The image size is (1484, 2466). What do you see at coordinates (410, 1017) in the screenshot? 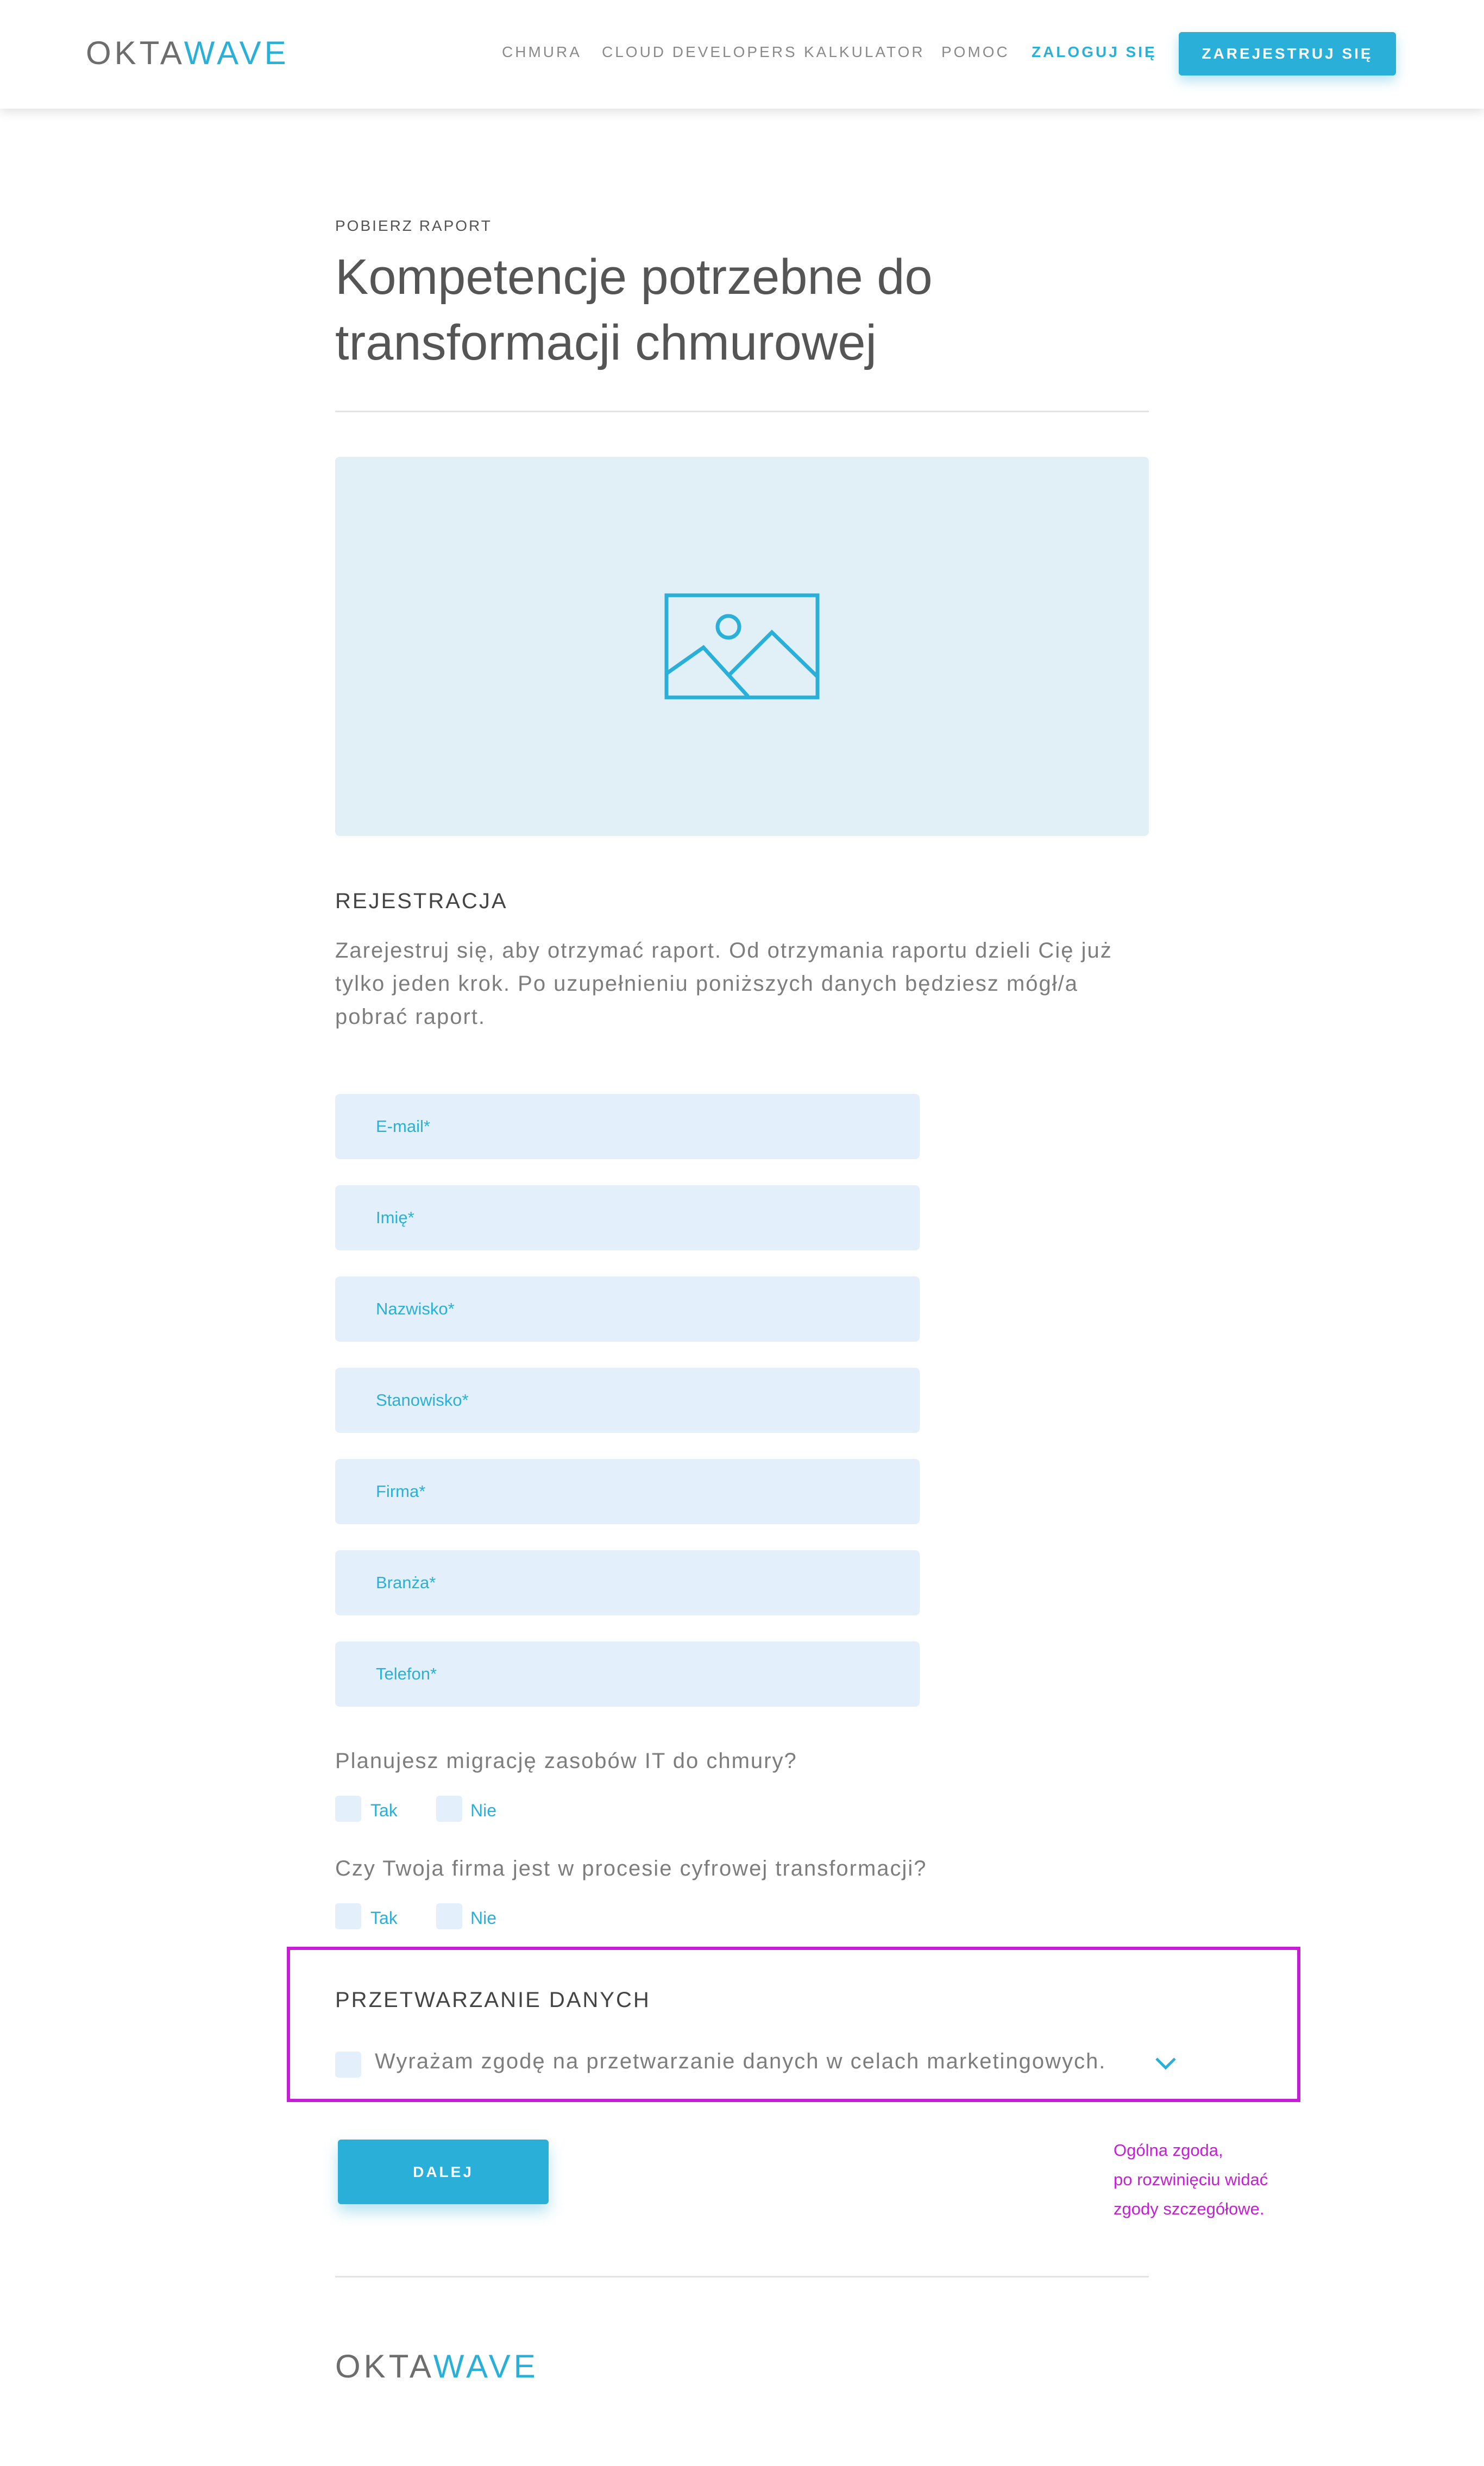
I see `lead-line3: pobrać raport.` at bounding box center [410, 1017].